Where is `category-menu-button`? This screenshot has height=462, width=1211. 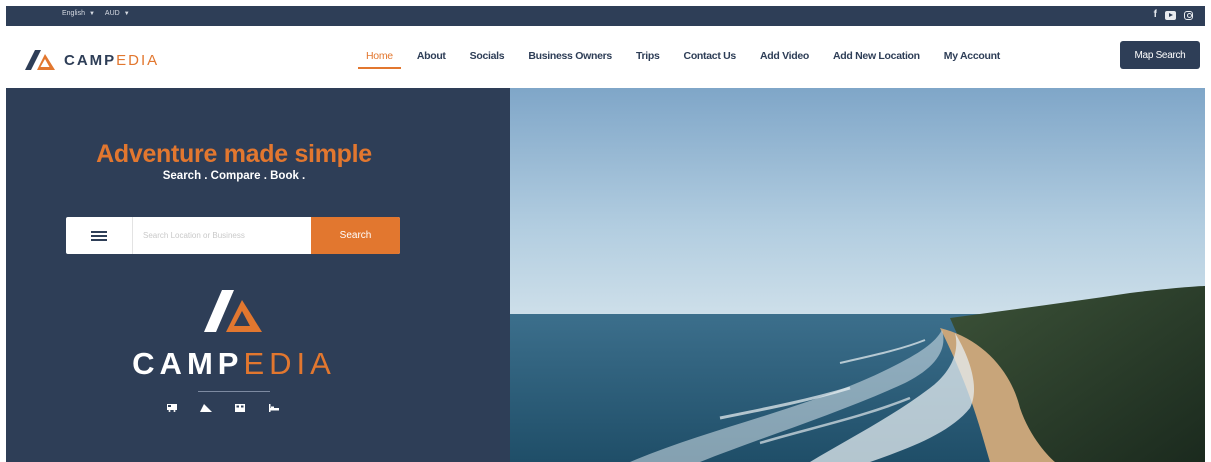 category-menu-button is located at coordinates (99, 235).